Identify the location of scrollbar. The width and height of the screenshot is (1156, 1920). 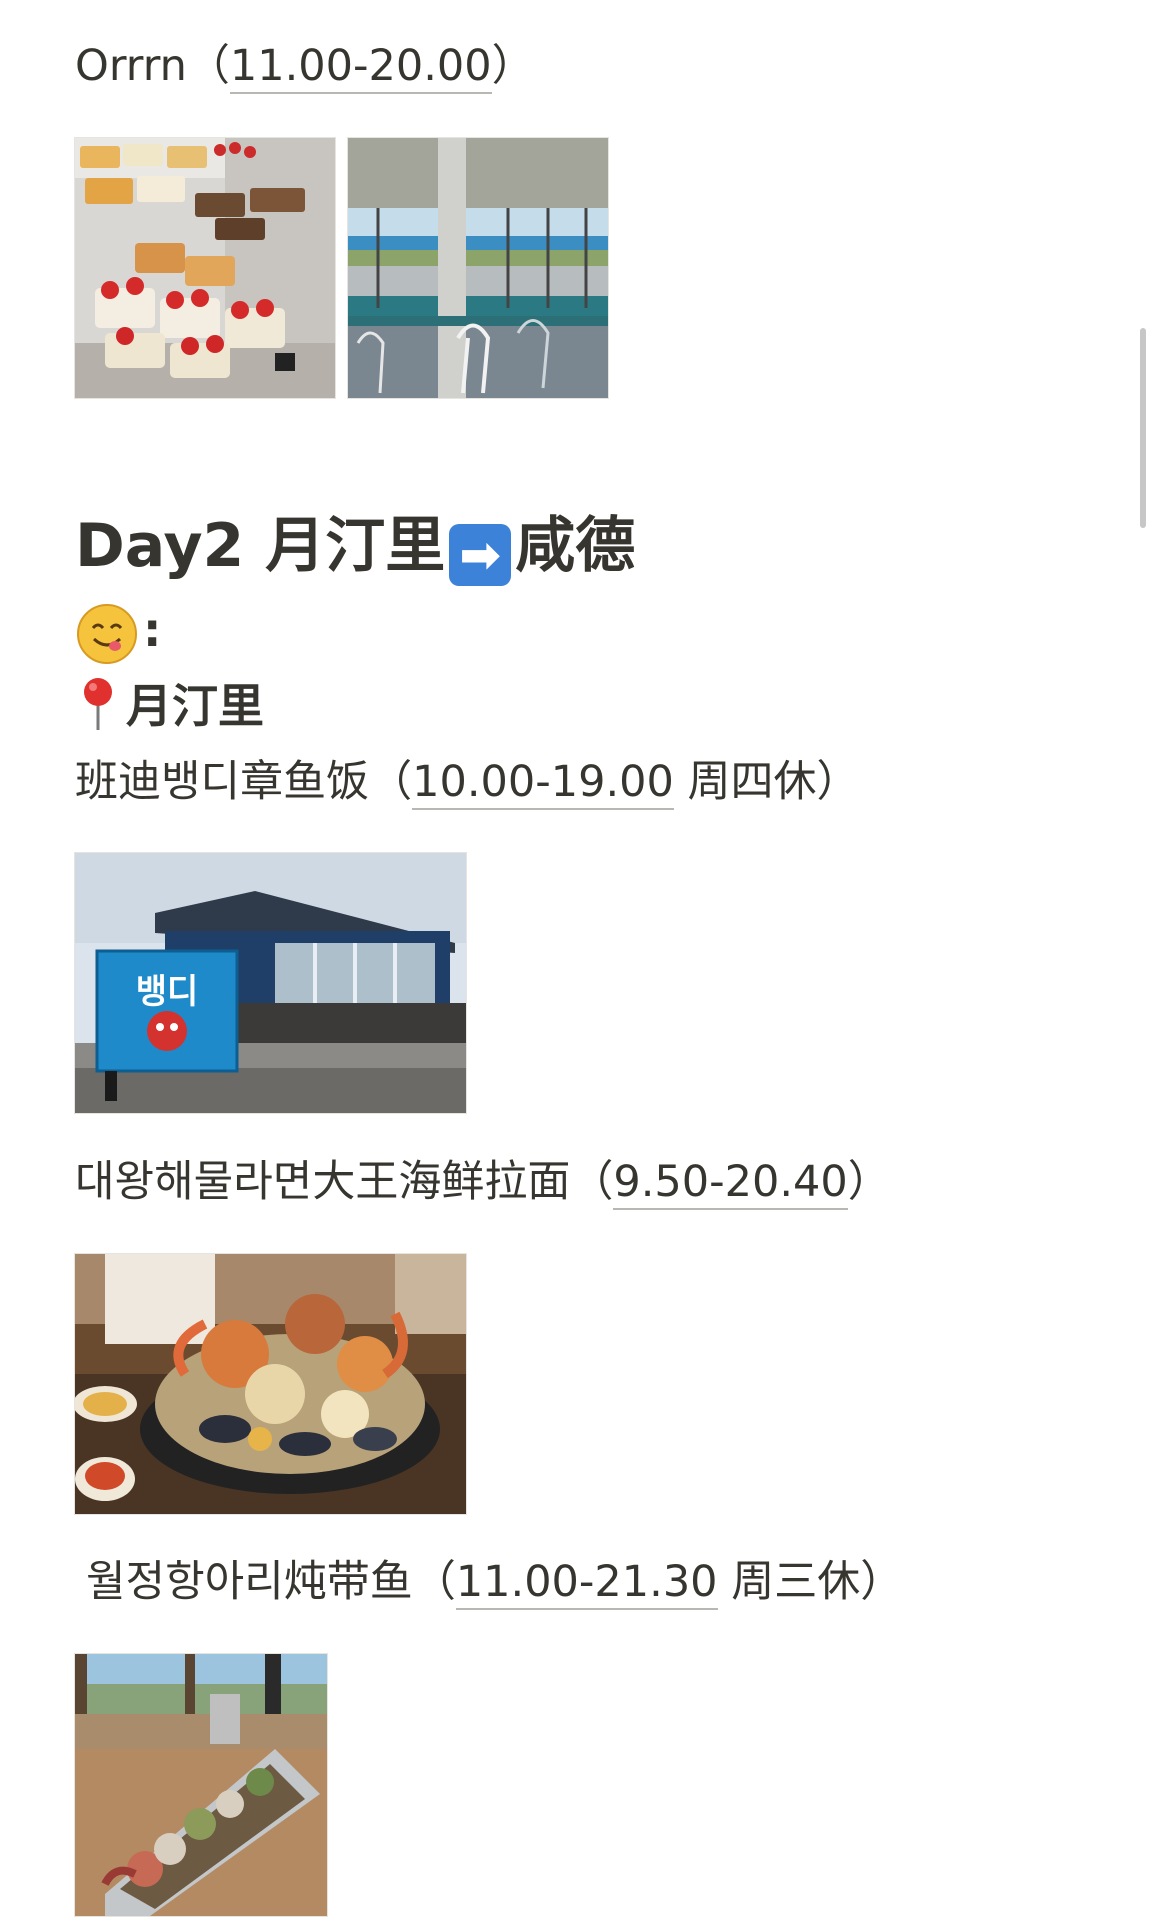
(1143, 428).